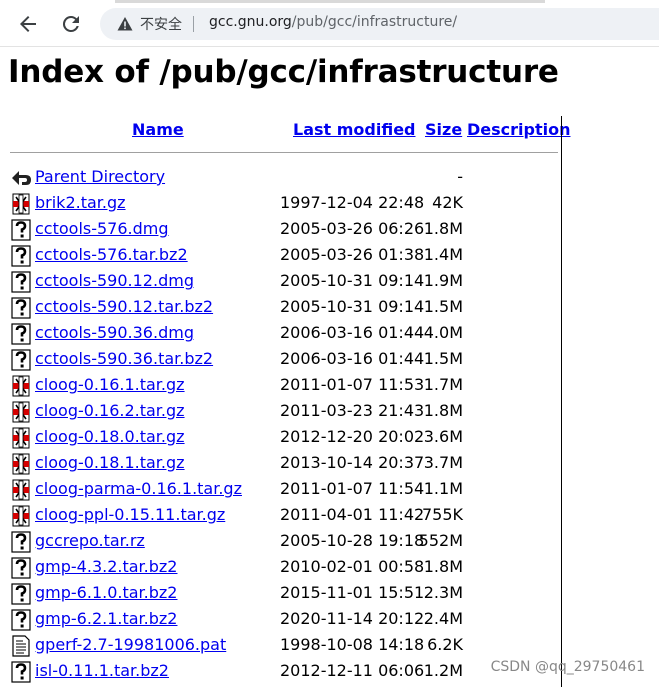  Describe the element at coordinates (567, 667) in the screenshot. I see `watermark: CSDN @qq_29750461` at that location.